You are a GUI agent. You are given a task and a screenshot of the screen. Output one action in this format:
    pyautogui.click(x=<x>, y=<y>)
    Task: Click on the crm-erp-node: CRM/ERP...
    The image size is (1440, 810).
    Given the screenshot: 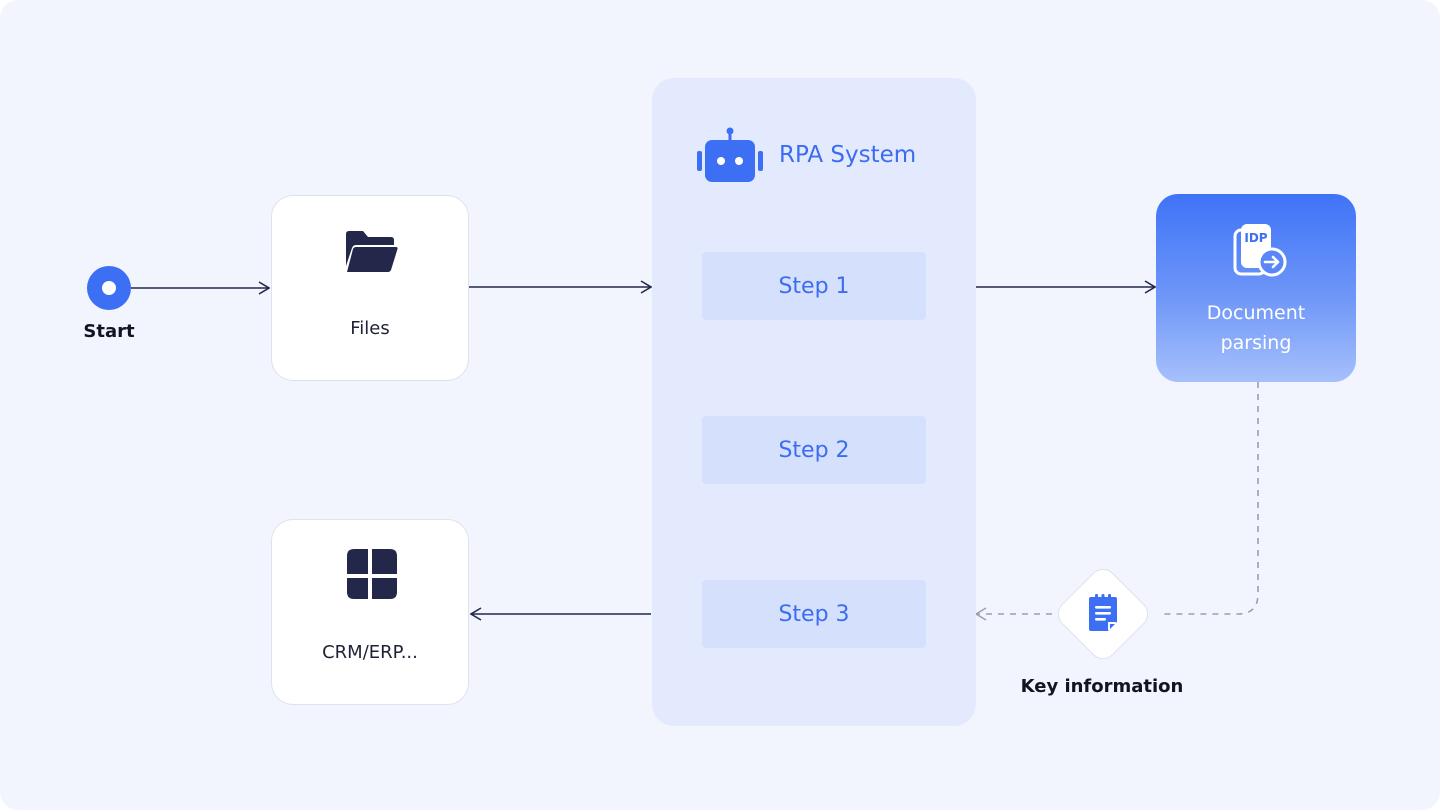 What is the action you would take?
    pyautogui.click(x=370, y=612)
    